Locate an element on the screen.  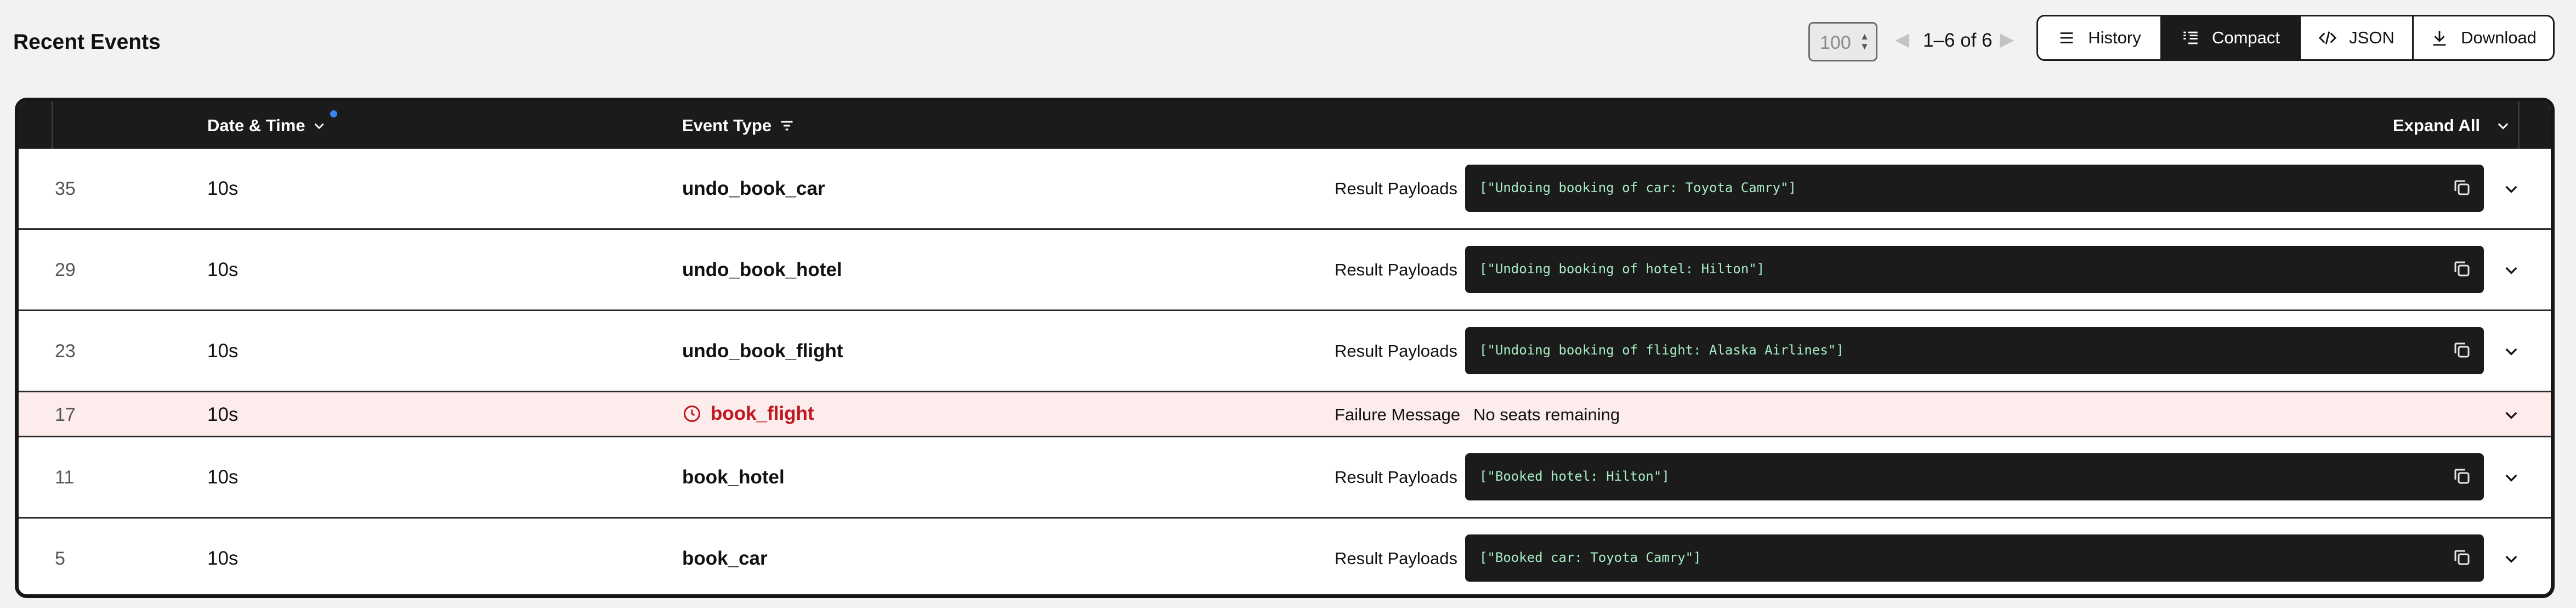
next-page-icon: ▶ is located at coordinates (2007, 39).